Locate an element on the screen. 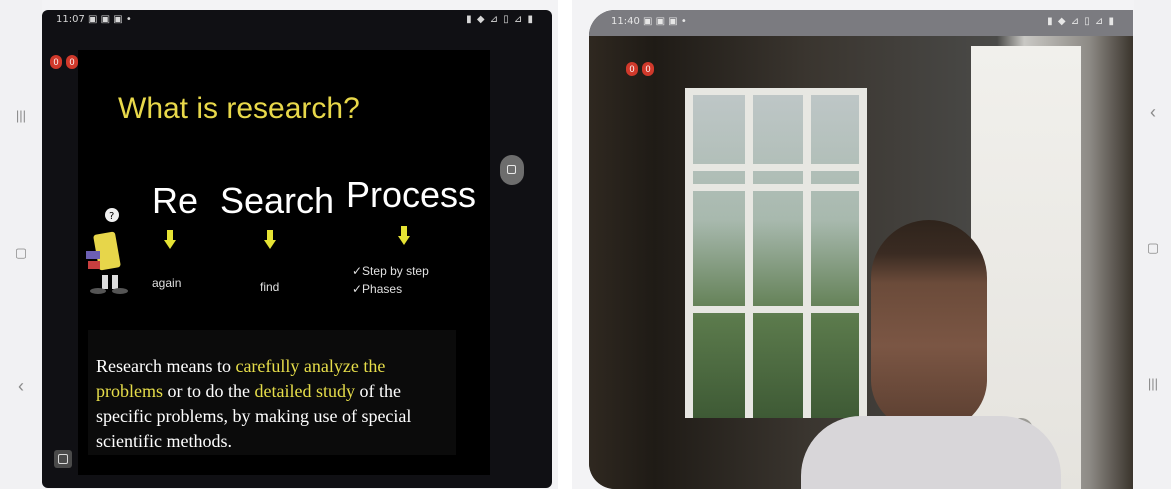 The image size is (1171, 489). rotate-screen-button is located at coordinates (63, 459).